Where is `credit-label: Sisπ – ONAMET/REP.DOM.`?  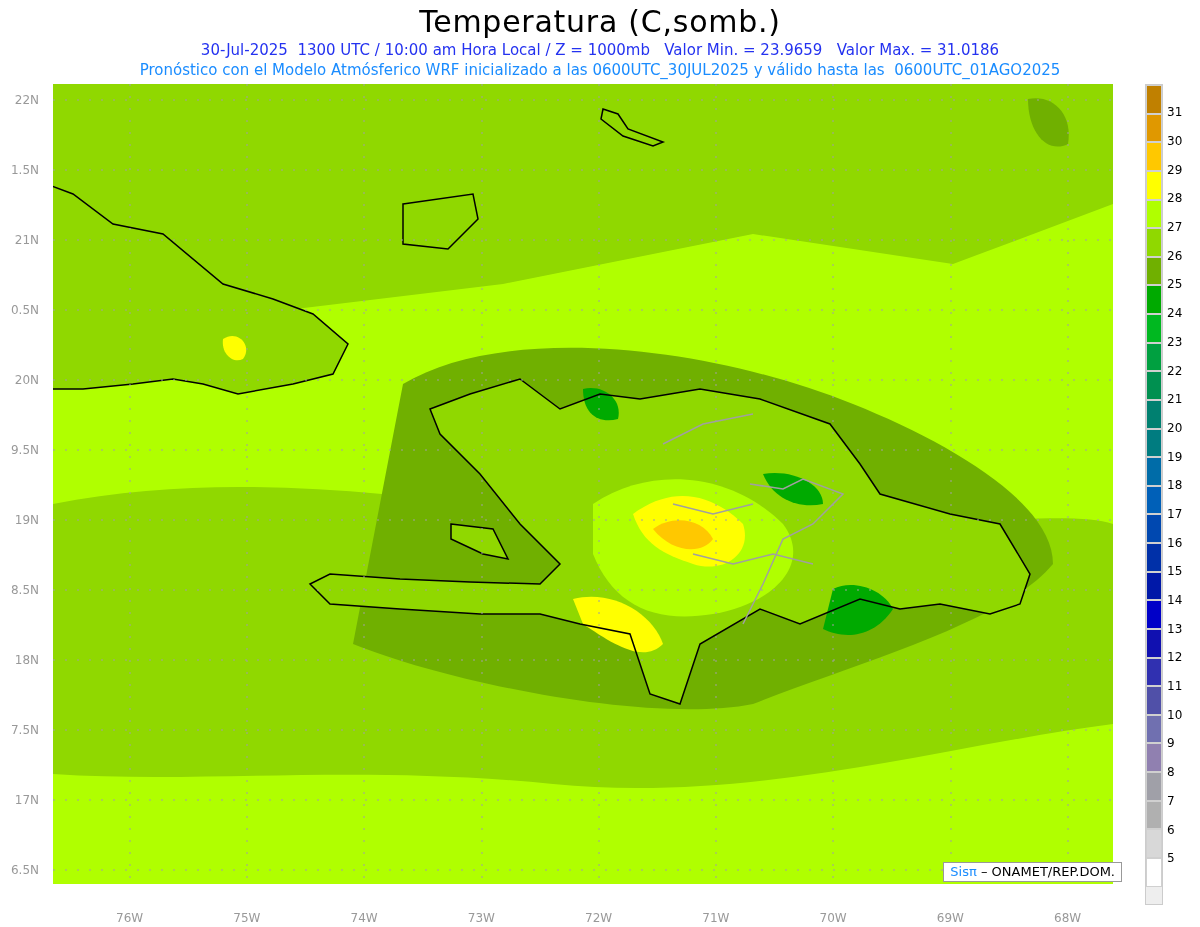
credit-label: Sisπ – ONAMET/REP.DOM. is located at coordinates (1032, 872).